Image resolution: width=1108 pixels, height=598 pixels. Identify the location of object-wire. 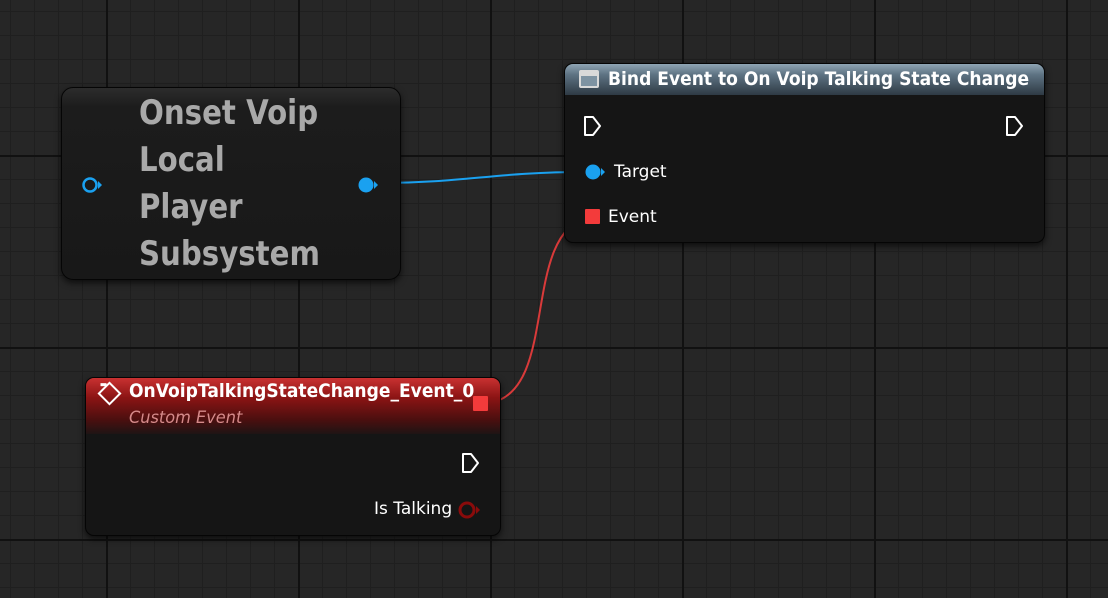
(481, 177).